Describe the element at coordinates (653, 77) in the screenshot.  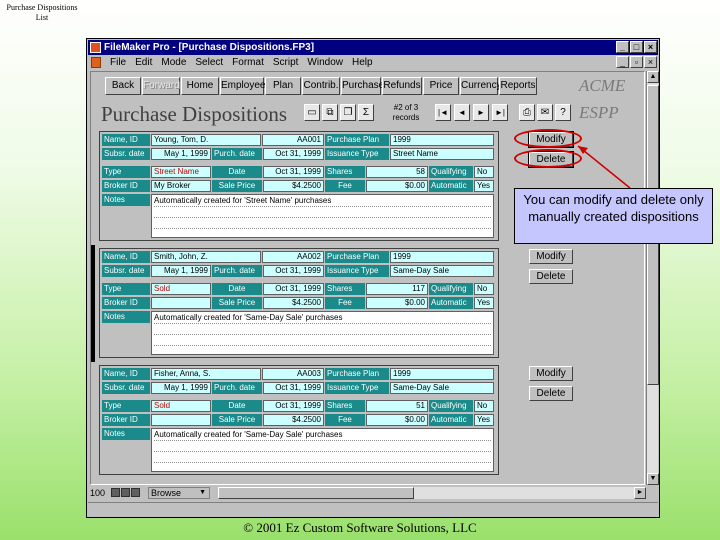
I see `scroll-up-arrow-icon: ▲` at that location.